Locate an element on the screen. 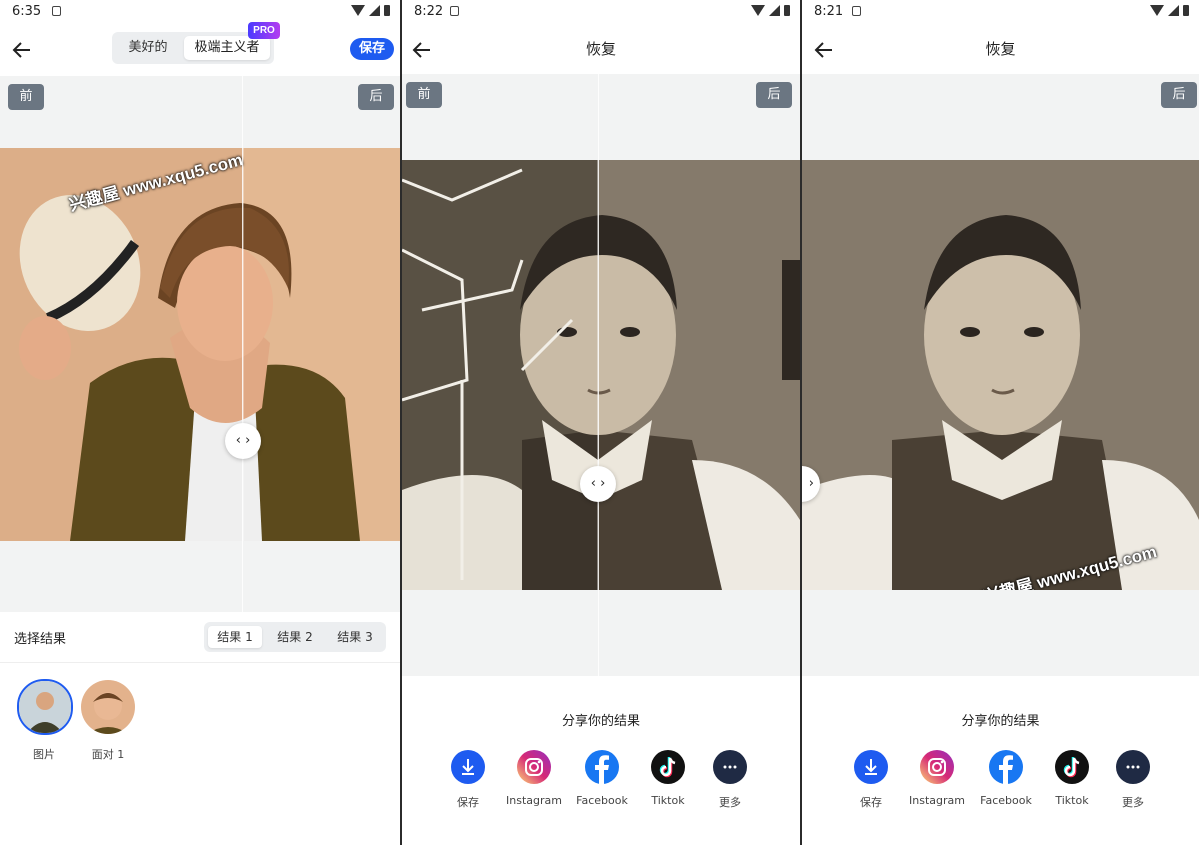  status-time: 8:22 is located at coordinates (429, 11).